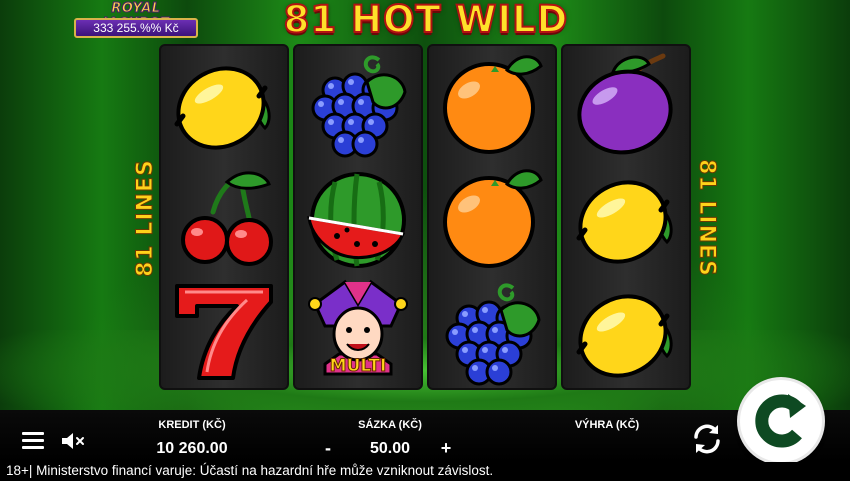 The image size is (850, 481). Describe the element at coordinates (358, 331) in the screenshot. I see `symbol-joker: MULTI` at that location.